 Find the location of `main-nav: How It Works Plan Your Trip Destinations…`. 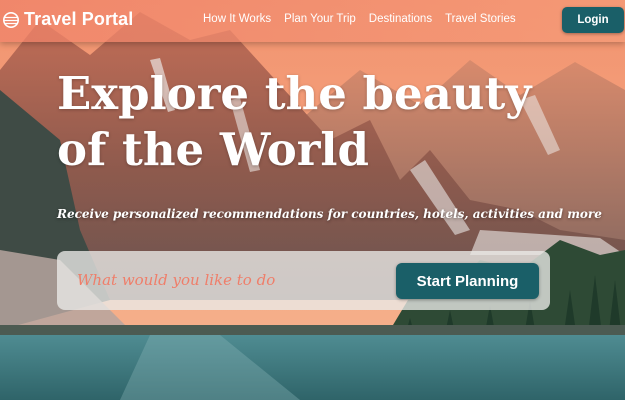

main-nav: How It Works Plan Your Trip Destinations… is located at coordinates (366, 19).